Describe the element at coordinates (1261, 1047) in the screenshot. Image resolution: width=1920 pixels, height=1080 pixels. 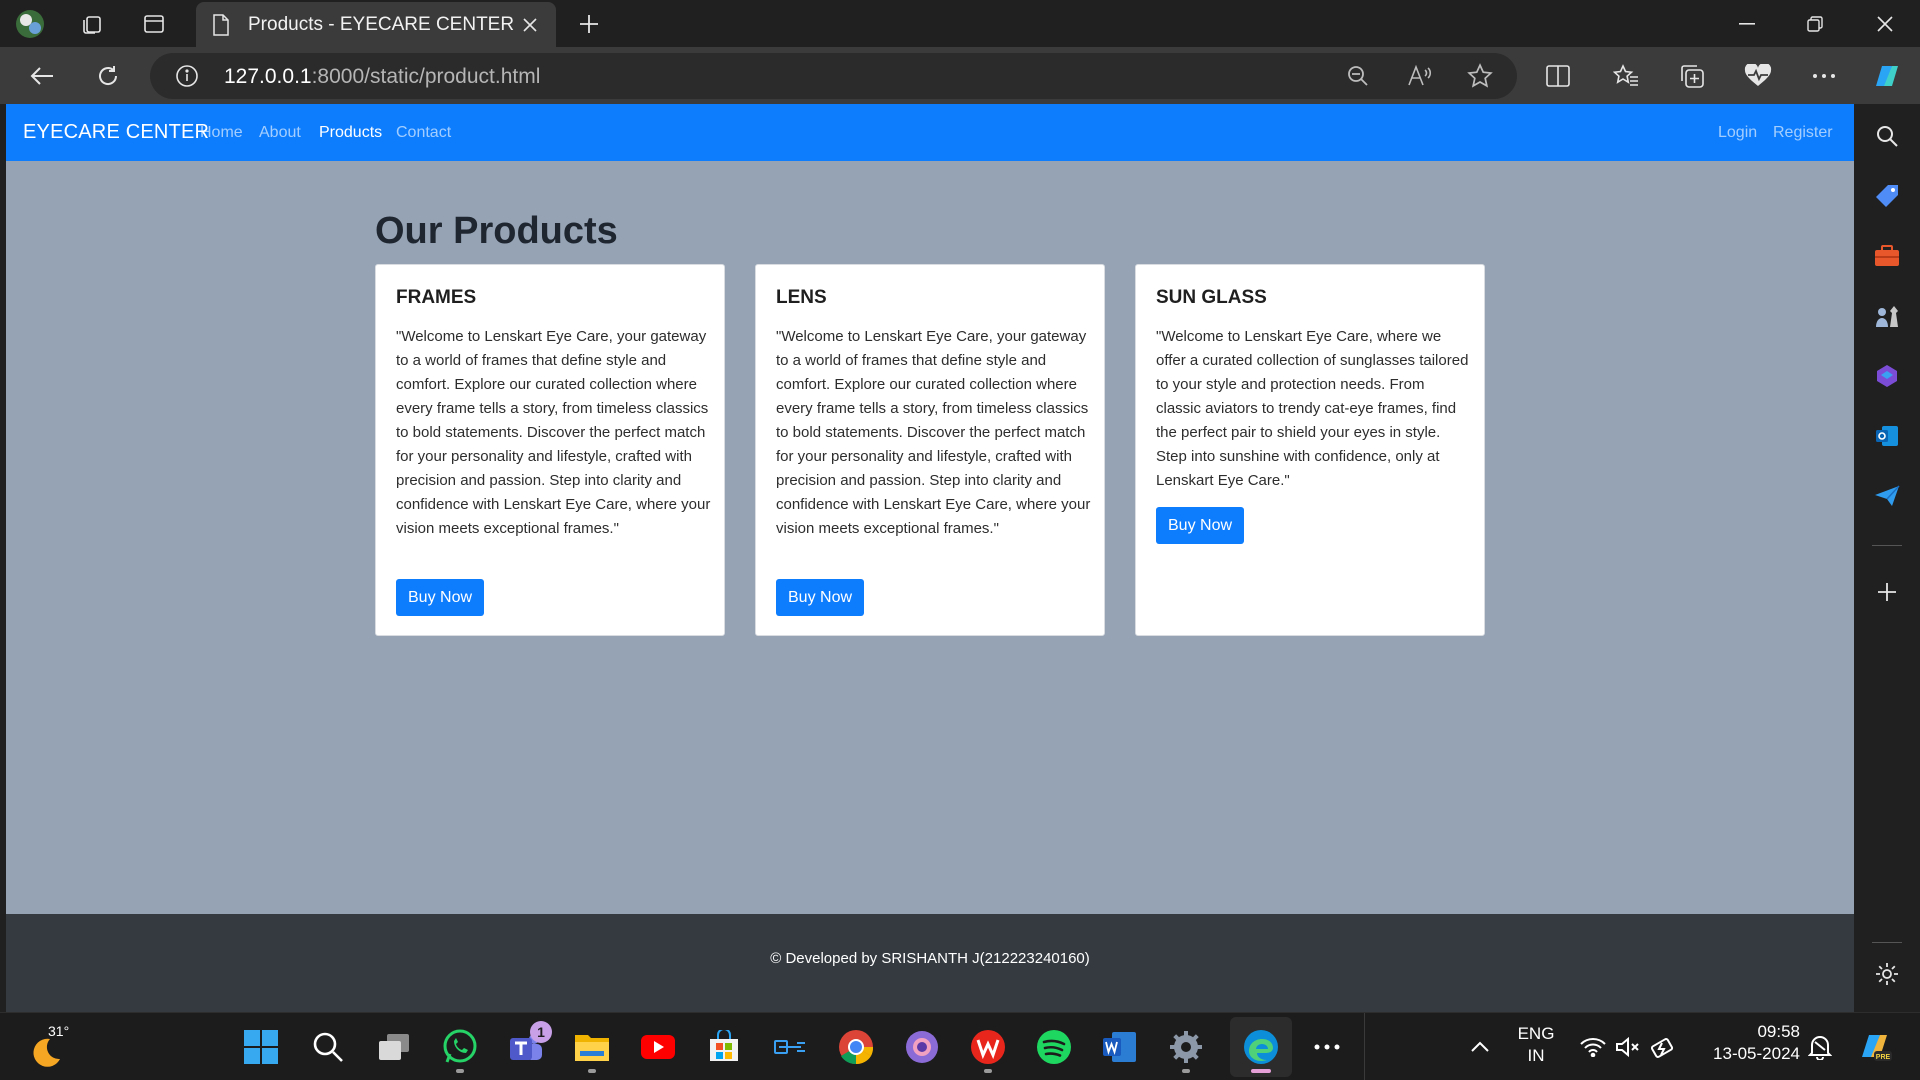
I see `edge-browser-icon` at that location.